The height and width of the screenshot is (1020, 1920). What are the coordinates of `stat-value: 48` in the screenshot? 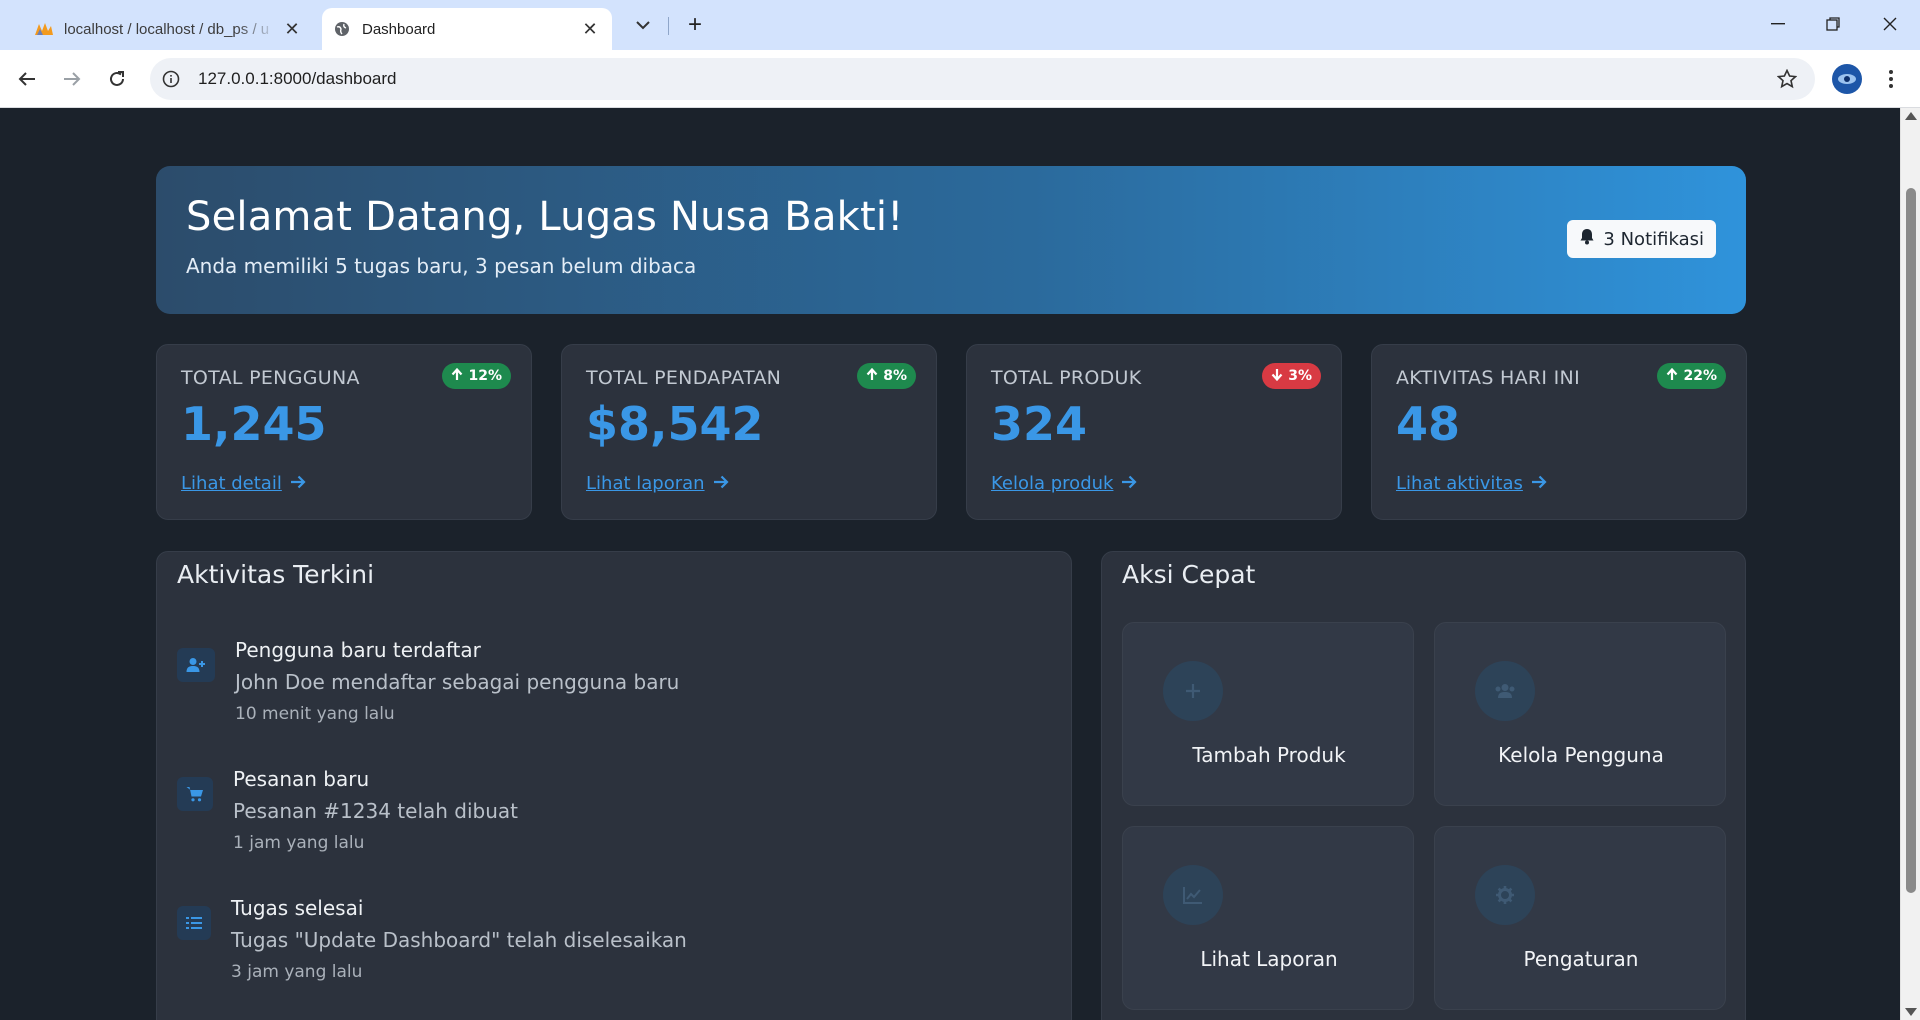 It's located at (1428, 424).